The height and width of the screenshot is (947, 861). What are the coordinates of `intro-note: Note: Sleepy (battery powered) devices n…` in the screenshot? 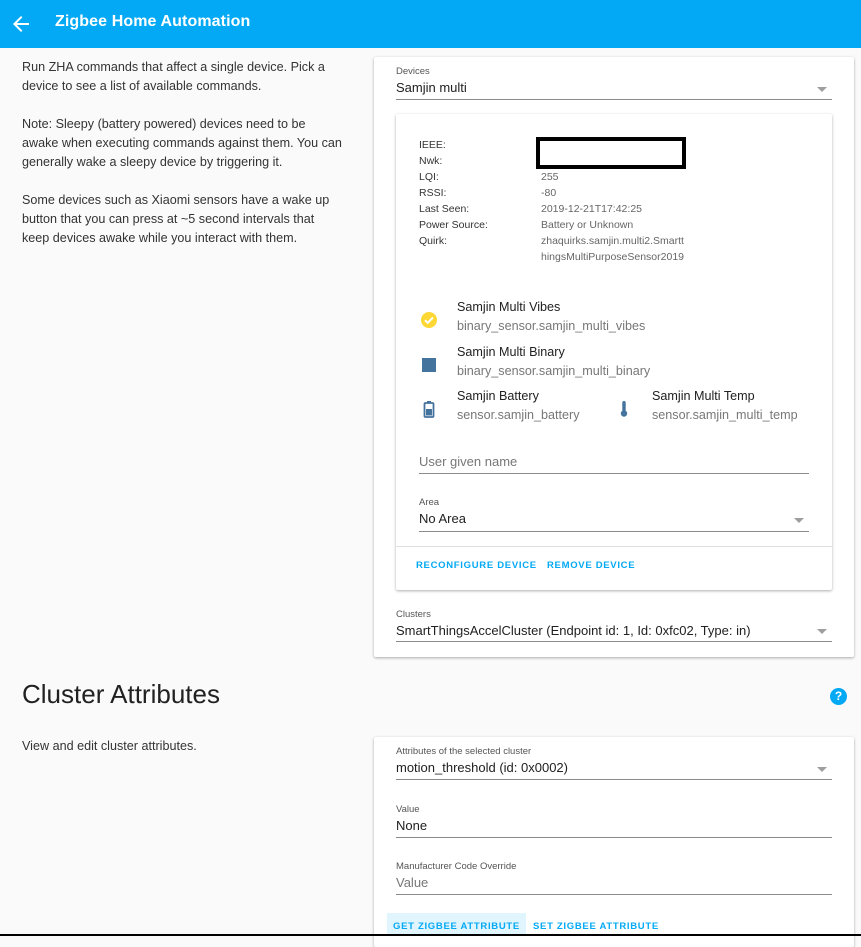 It's located at (182, 143).